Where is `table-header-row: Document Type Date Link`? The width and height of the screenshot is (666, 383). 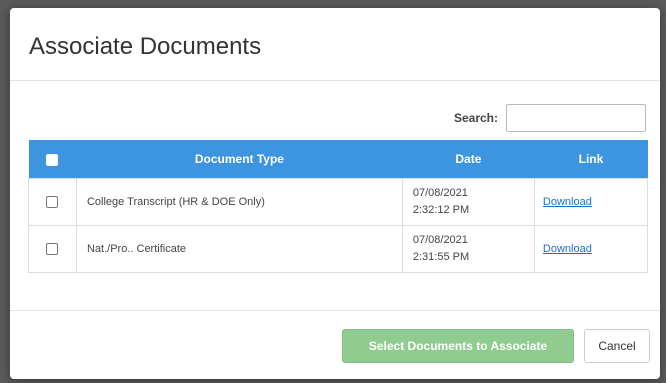 table-header-row: Document Type Date Link is located at coordinates (338, 159).